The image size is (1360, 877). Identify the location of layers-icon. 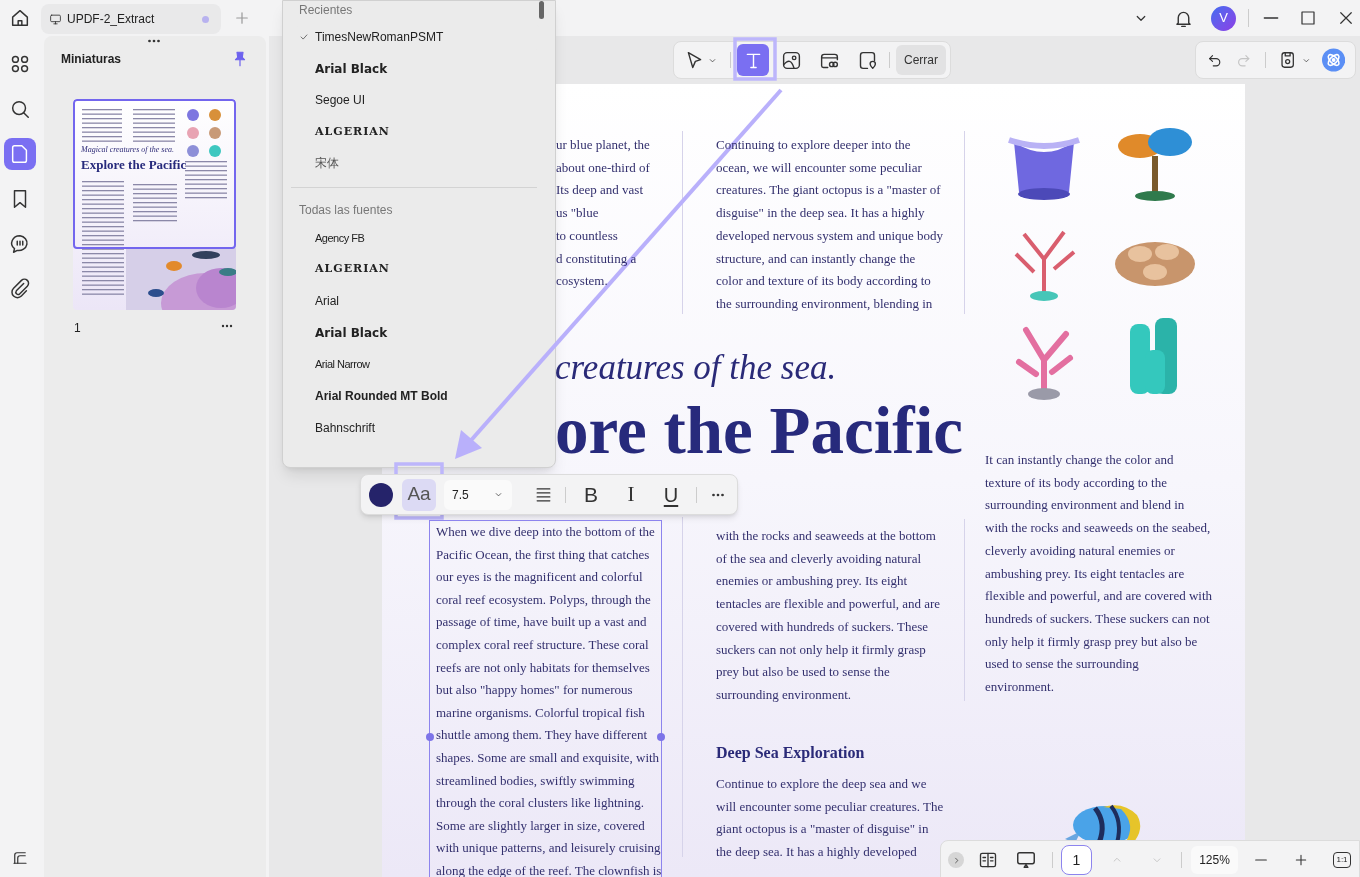
(20, 858).